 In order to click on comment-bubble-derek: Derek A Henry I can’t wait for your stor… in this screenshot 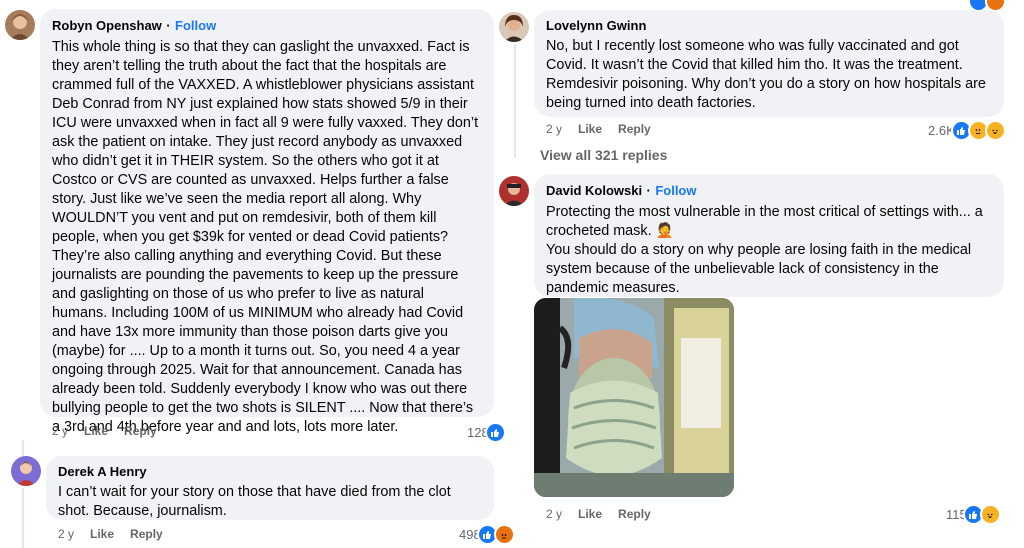, I will do `click(270, 488)`.